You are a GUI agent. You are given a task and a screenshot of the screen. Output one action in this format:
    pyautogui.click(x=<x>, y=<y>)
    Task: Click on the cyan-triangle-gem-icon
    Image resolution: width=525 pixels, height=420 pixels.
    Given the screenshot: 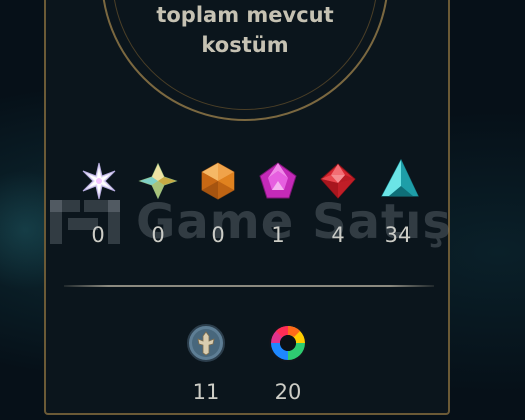 What is the action you would take?
    pyautogui.click(x=400, y=178)
    